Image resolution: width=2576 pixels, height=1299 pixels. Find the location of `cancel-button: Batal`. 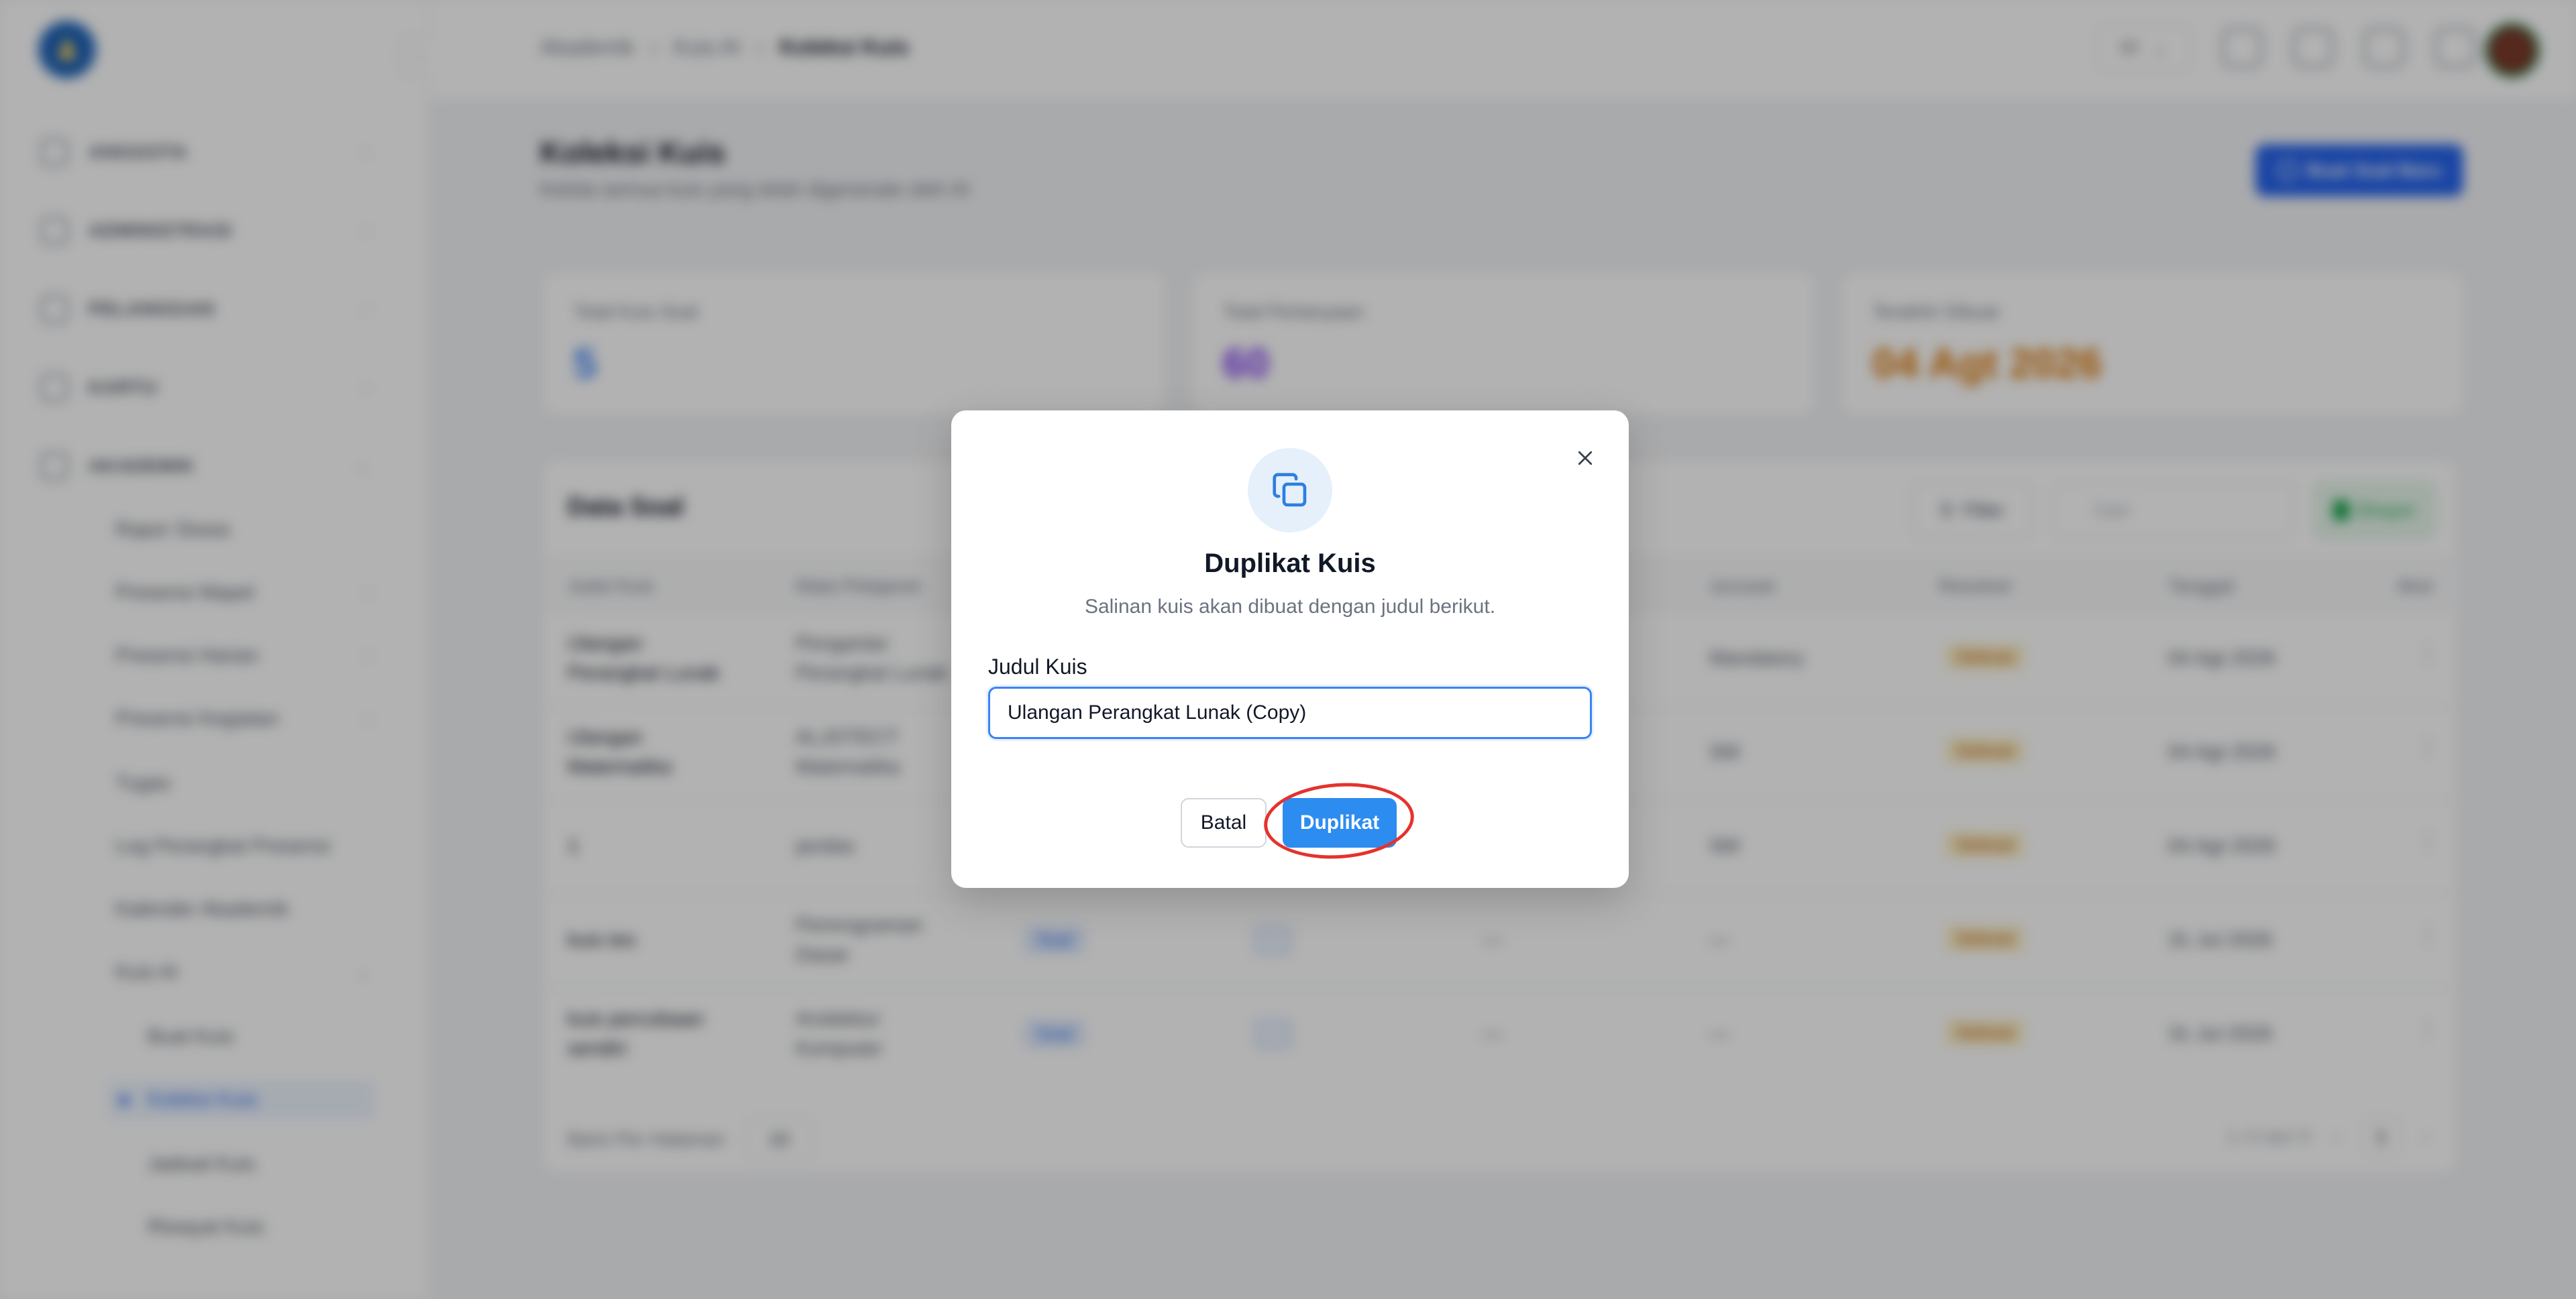

cancel-button: Batal is located at coordinates (1224, 823).